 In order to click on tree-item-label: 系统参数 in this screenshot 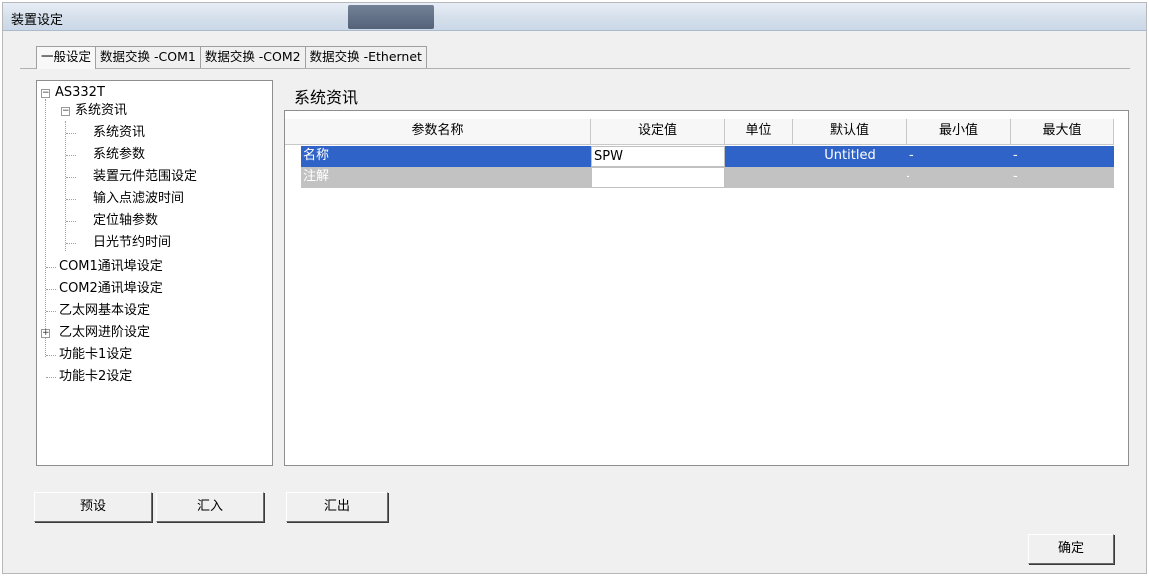, I will do `click(119, 154)`.